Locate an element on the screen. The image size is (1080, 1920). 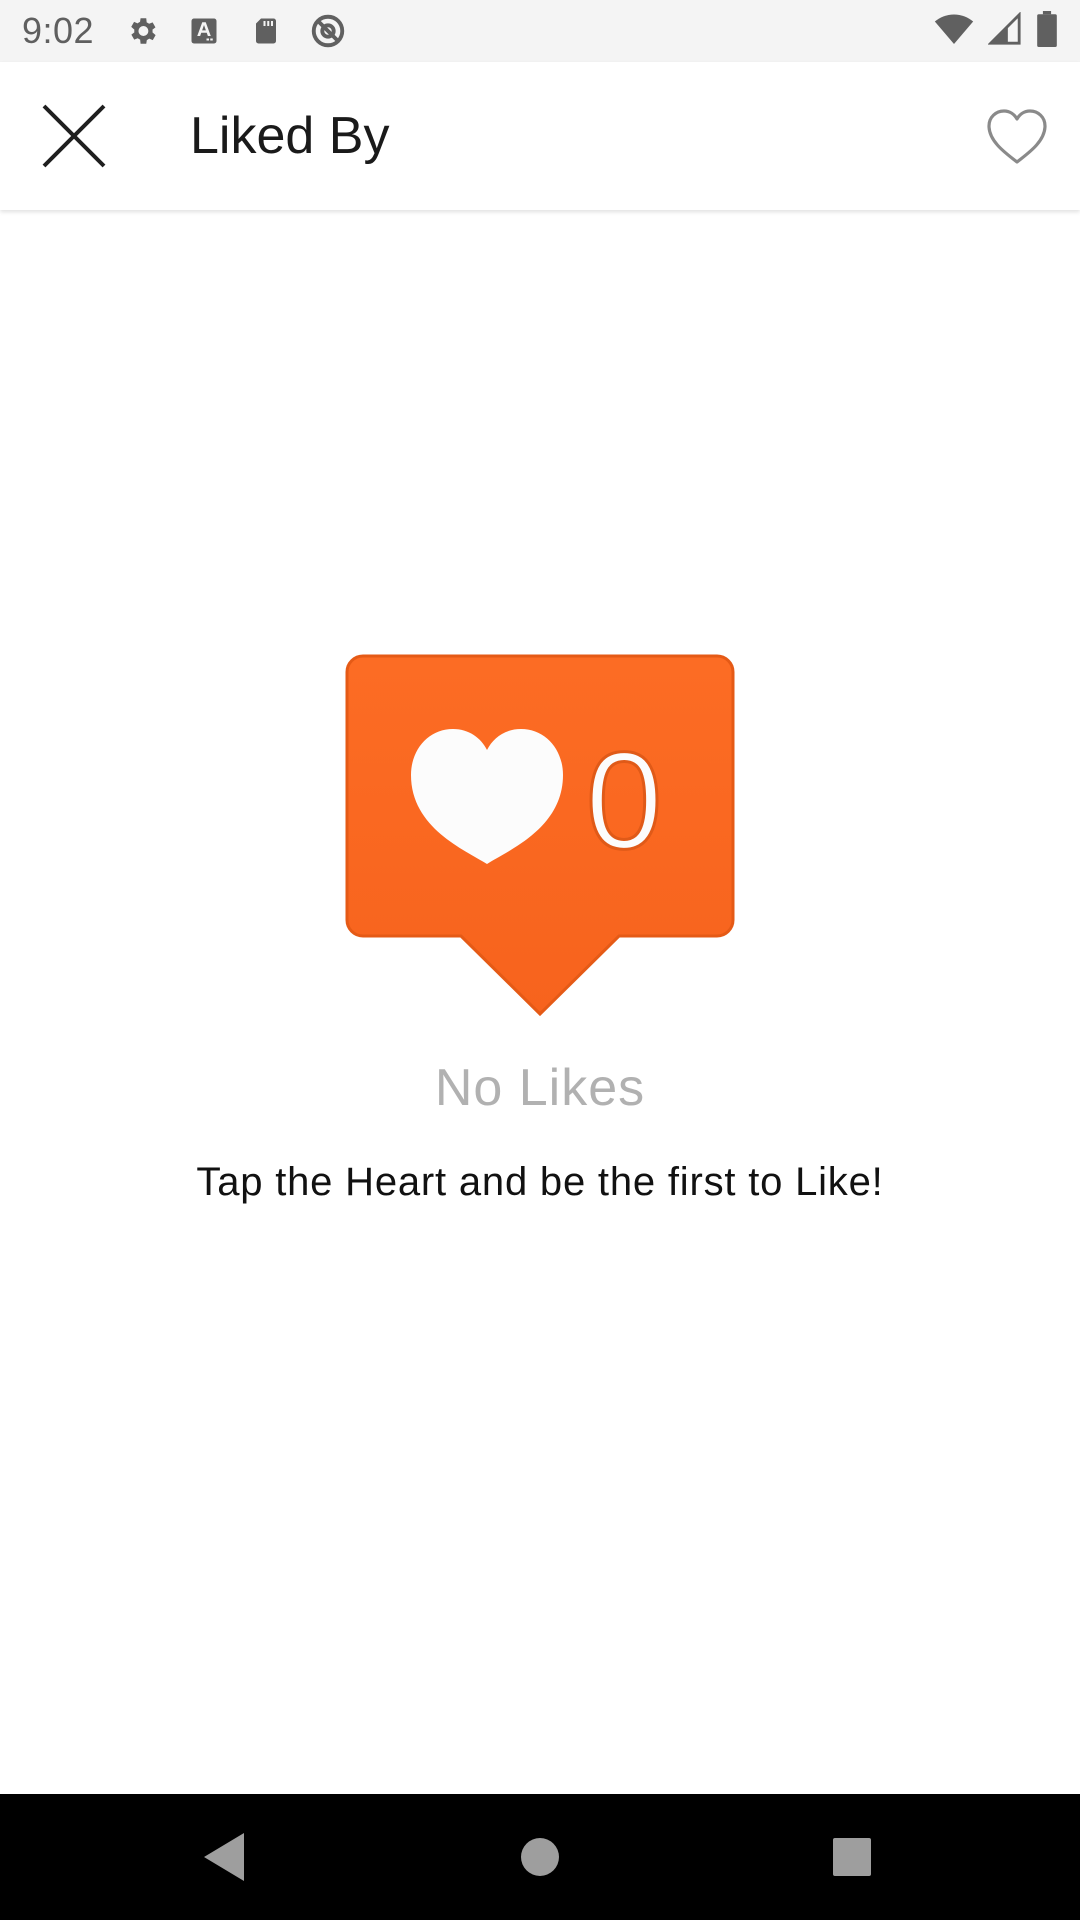
heart-outline-icon is located at coordinates (1017, 136).